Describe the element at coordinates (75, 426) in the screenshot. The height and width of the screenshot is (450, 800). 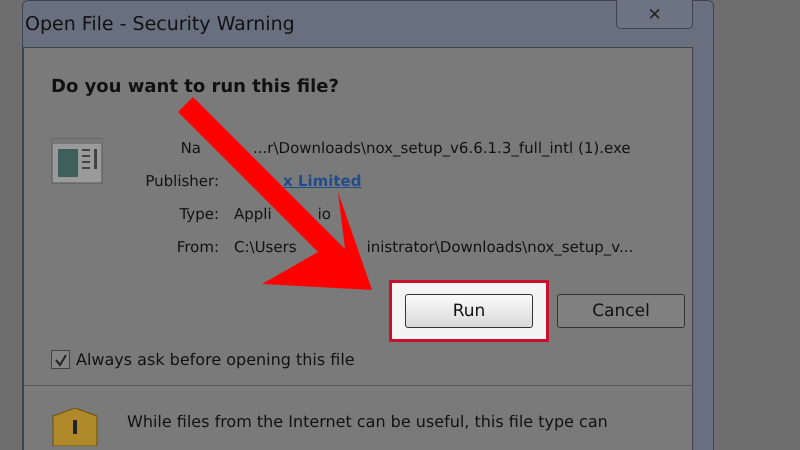
I see `shield-icon` at that location.